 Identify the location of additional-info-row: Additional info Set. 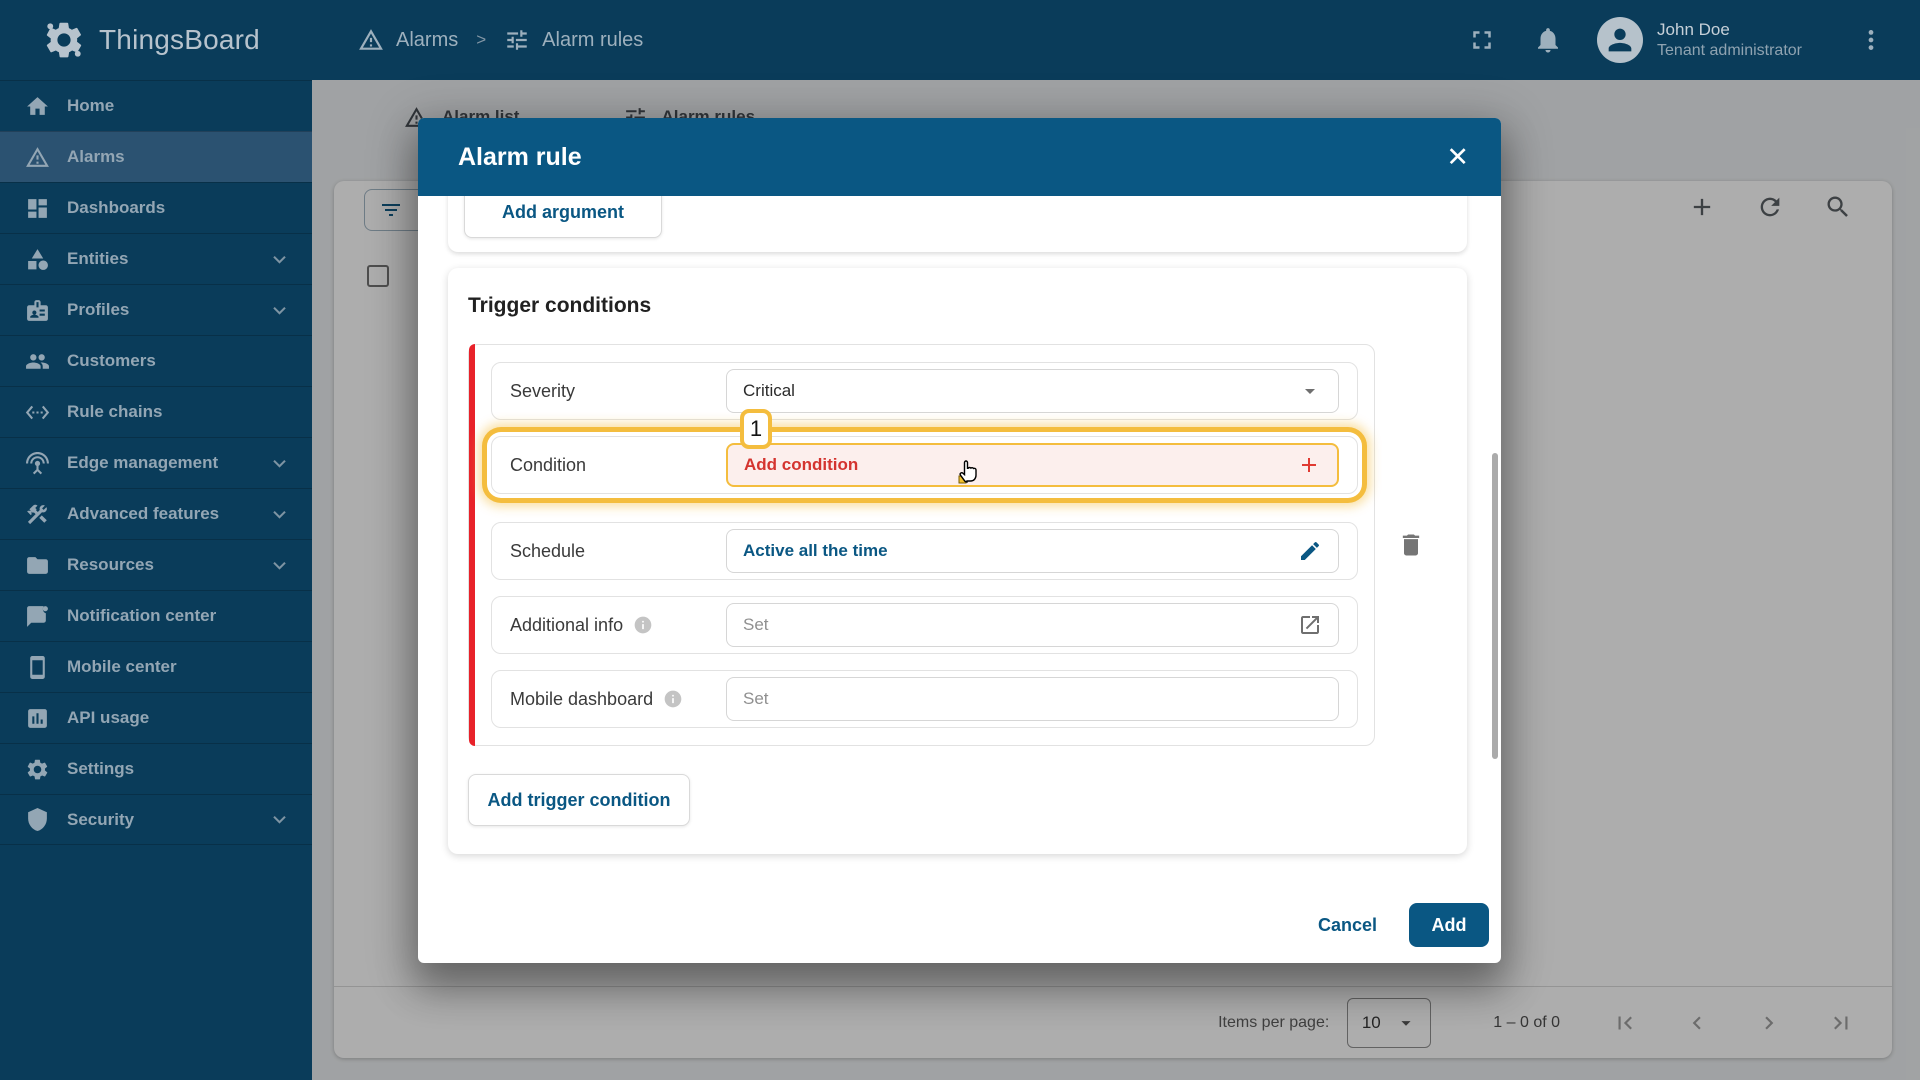
(924, 625).